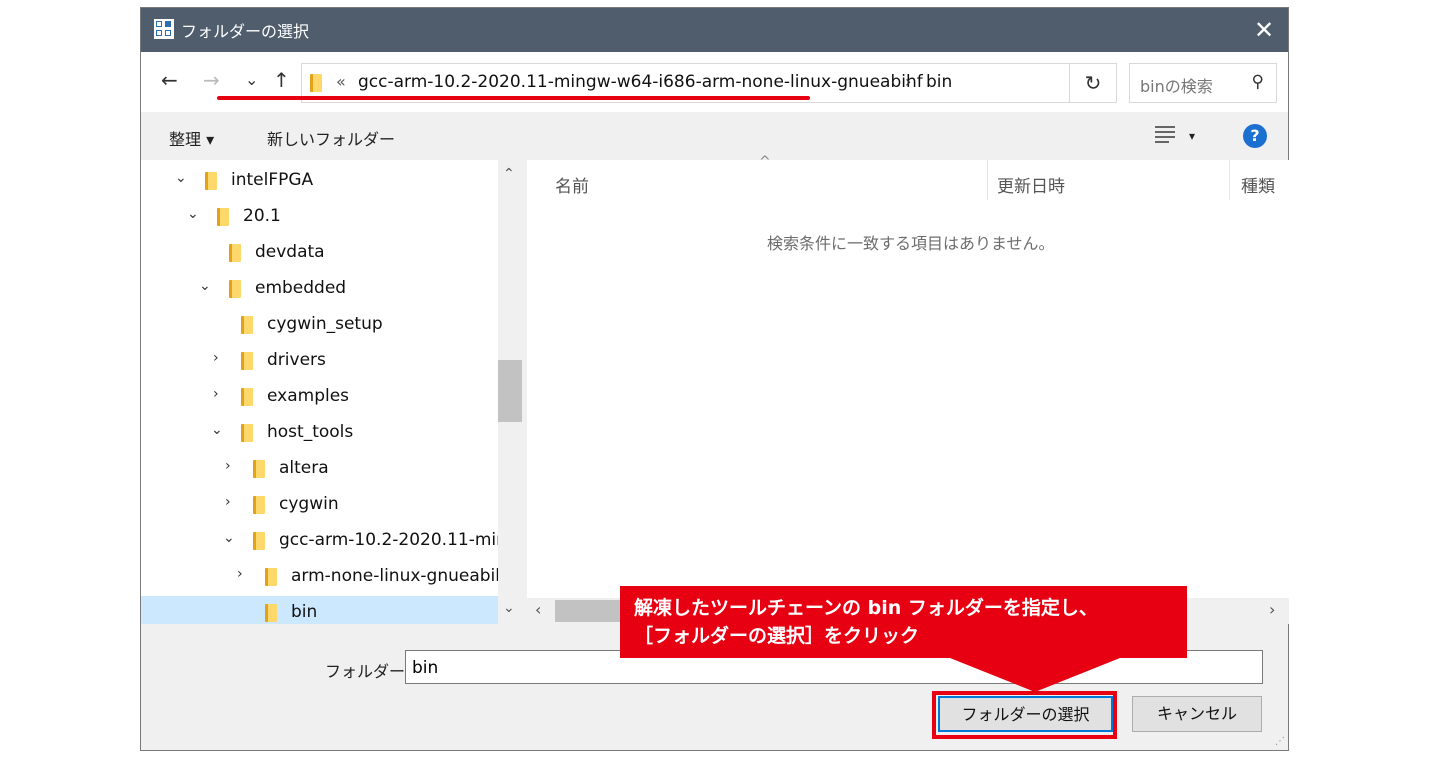  I want to click on tree-item: › drivers, so click(319, 361).